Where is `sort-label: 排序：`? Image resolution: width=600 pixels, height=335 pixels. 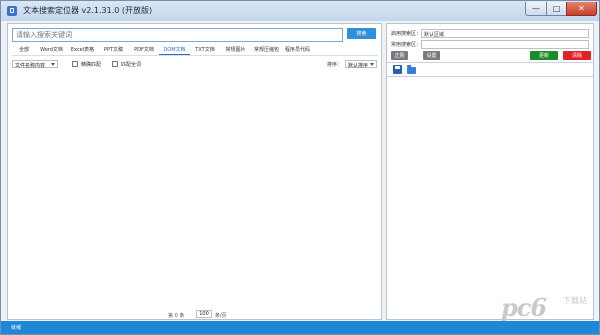
sort-label: 排序： is located at coordinates (335, 65).